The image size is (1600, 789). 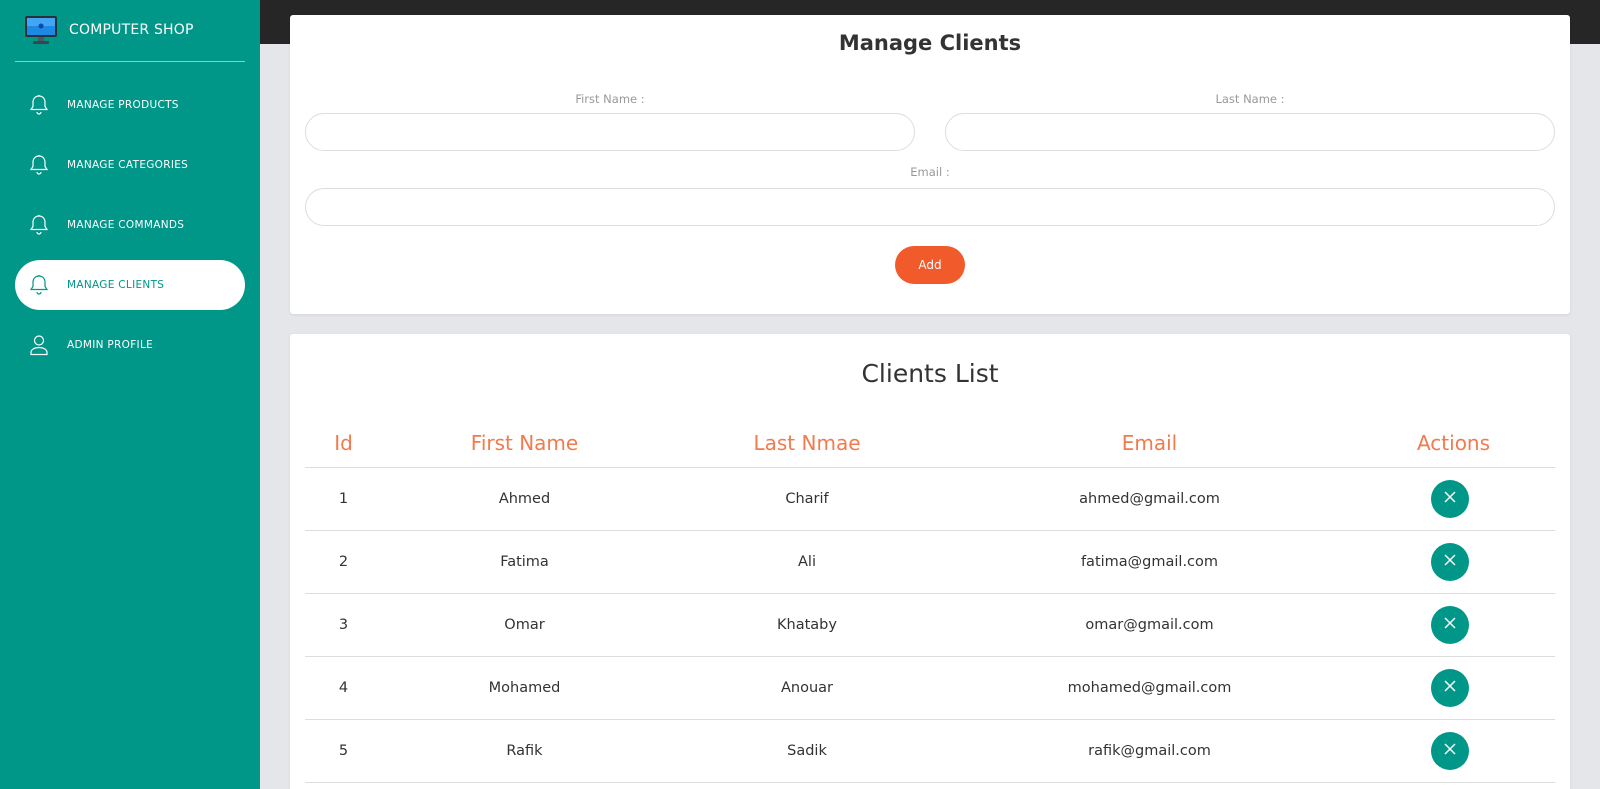 What do you see at coordinates (343, 625) in the screenshot?
I see `cell-id: 3` at bounding box center [343, 625].